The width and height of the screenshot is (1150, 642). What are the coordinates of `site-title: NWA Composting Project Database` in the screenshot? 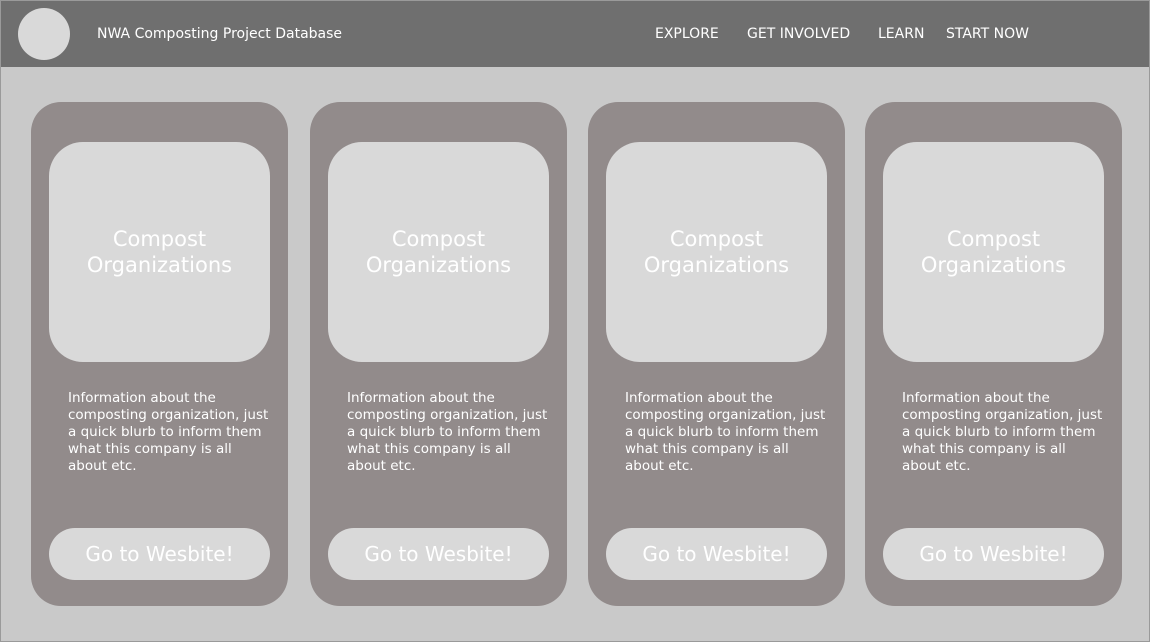 It's located at (220, 34).